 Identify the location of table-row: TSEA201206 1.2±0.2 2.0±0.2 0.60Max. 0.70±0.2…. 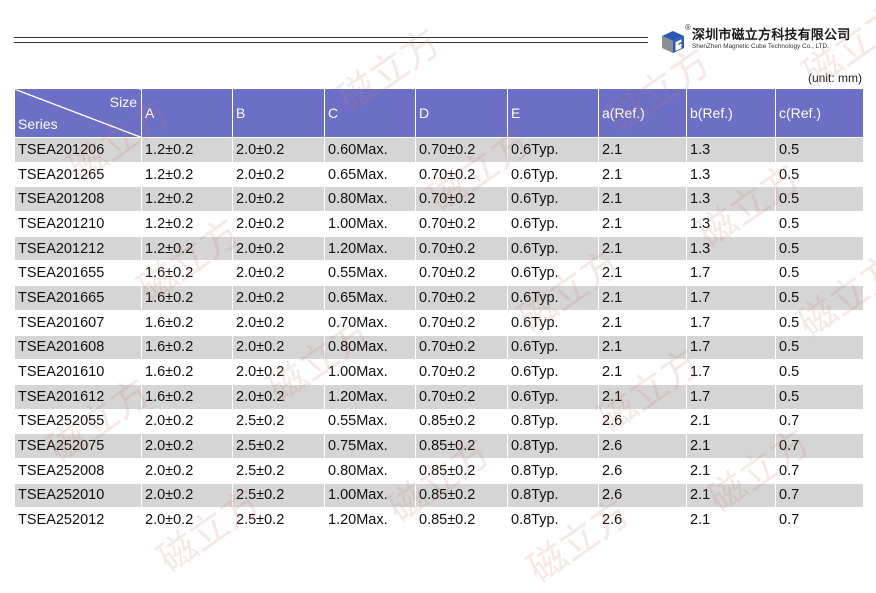
(439, 150).